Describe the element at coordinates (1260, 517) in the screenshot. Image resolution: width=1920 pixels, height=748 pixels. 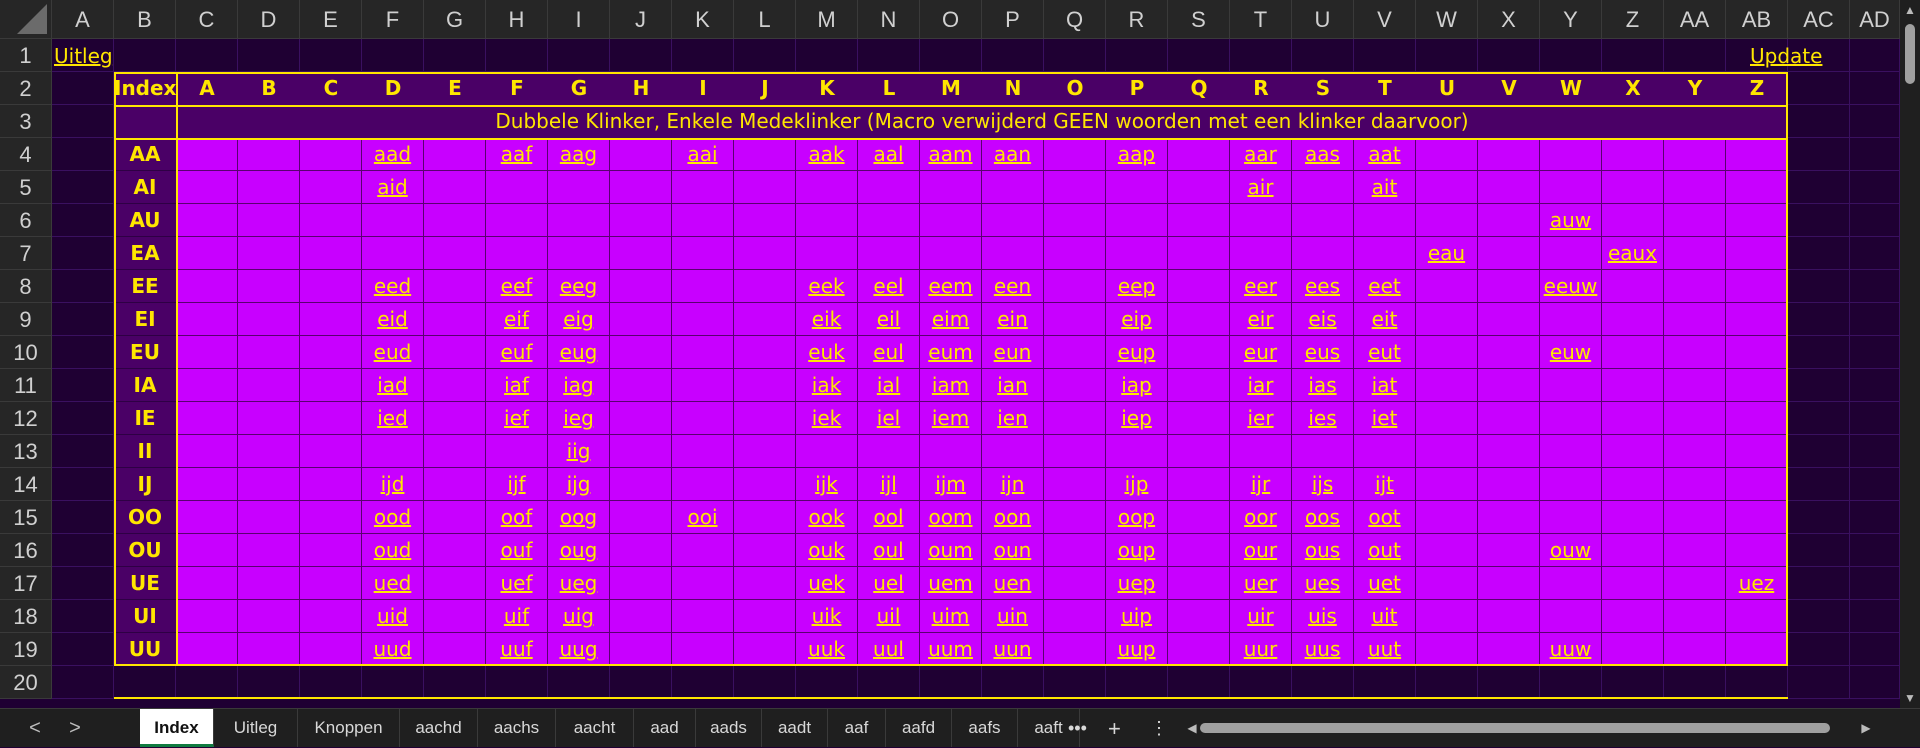
I see `word-link: oor` at that location.